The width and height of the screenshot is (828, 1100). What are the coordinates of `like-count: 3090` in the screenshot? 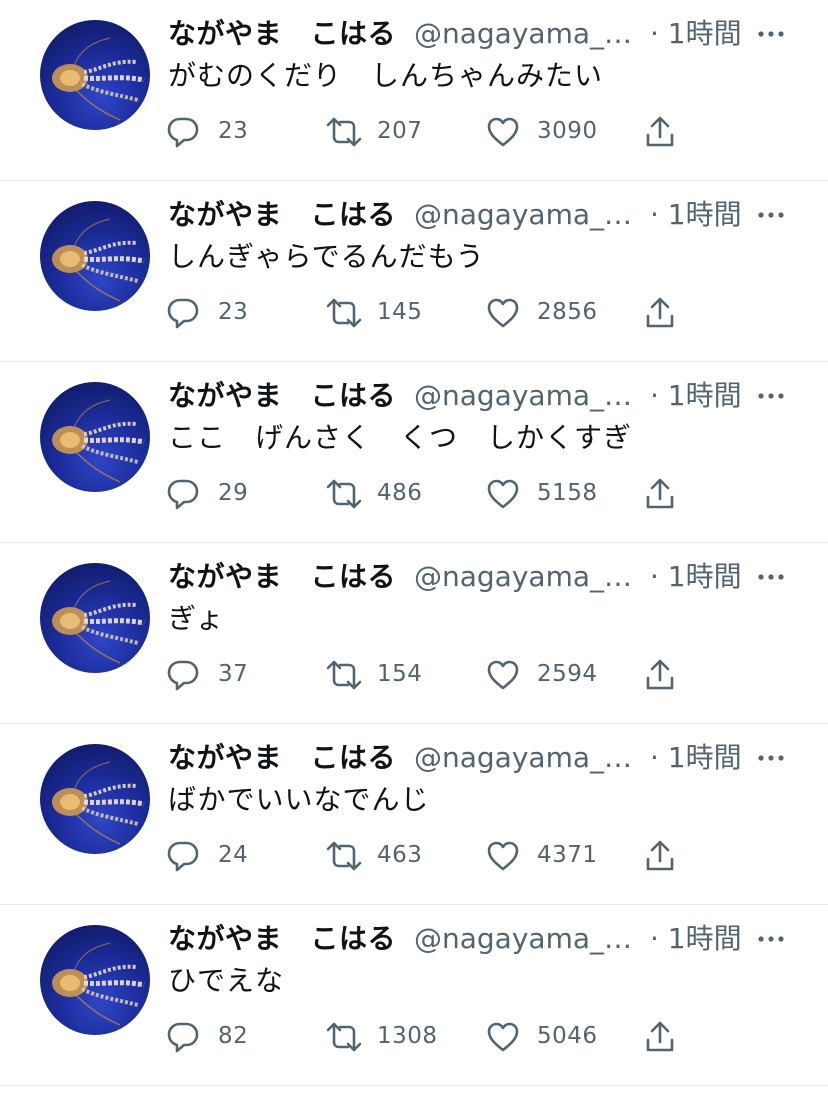 It's located at (567, 131).